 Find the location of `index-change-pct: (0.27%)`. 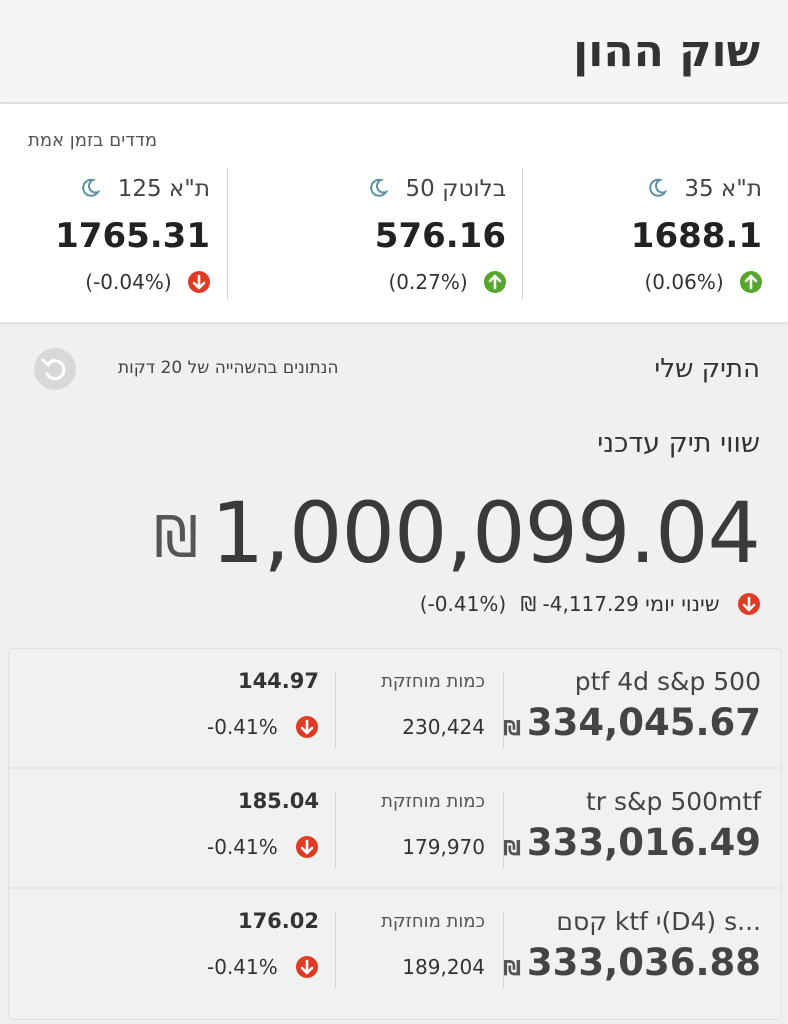

index-change-pct: (0.27%) is located at coordinates (428, 282).